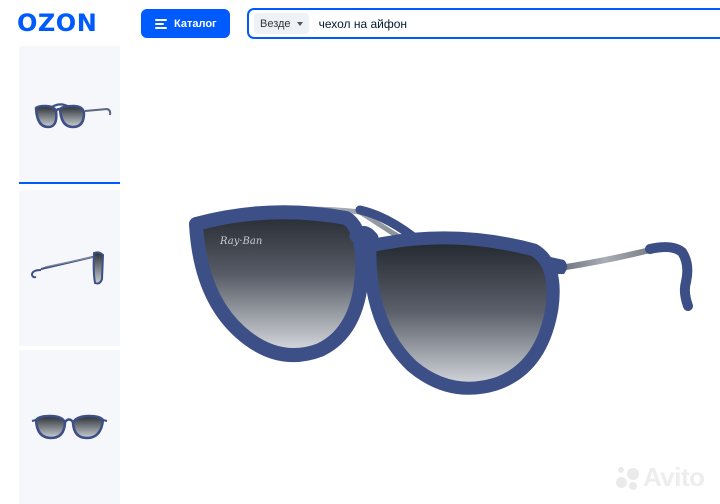  I want to click on thumbnail-three-quarter-view, so click(69, 115).